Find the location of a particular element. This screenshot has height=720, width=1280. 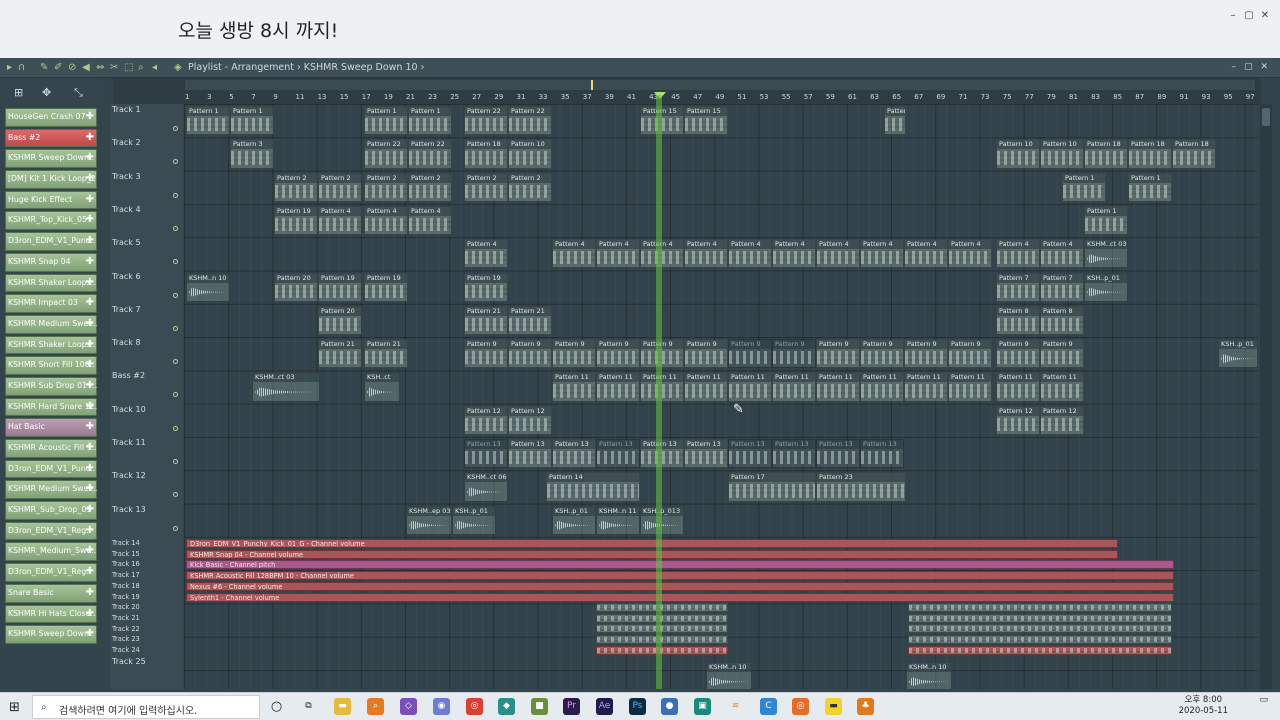

playhead is located at coordinates (659, 392).